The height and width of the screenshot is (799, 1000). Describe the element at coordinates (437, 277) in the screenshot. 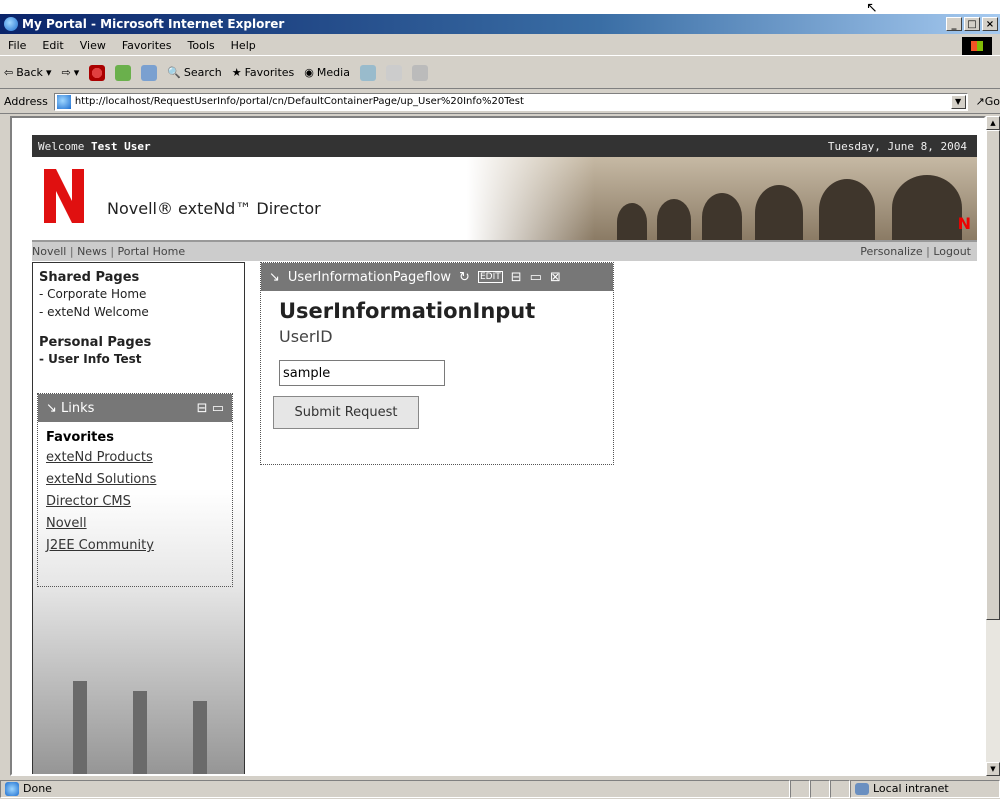

I see `portlet-header: ↘ UserInformationPageflow ↻ EDIT ⊟ ▭ ⊠` at that location.